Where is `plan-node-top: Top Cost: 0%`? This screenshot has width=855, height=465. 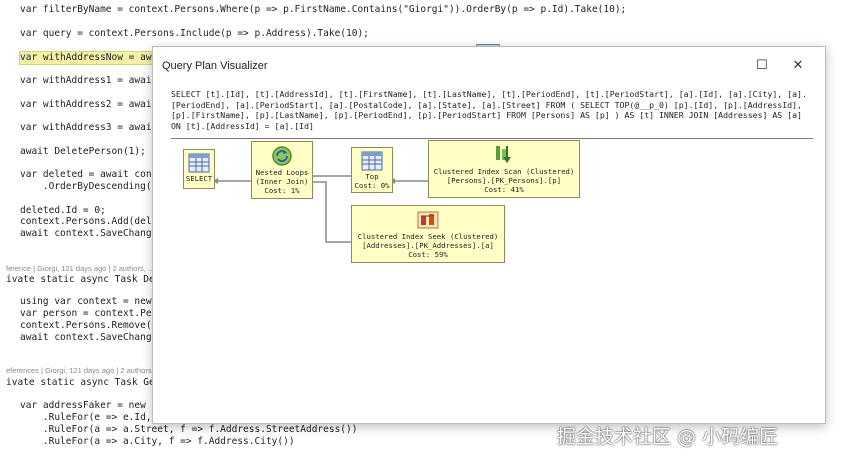
plan-node-top: Top Cost: 0% is located at coordinates (372, 170).